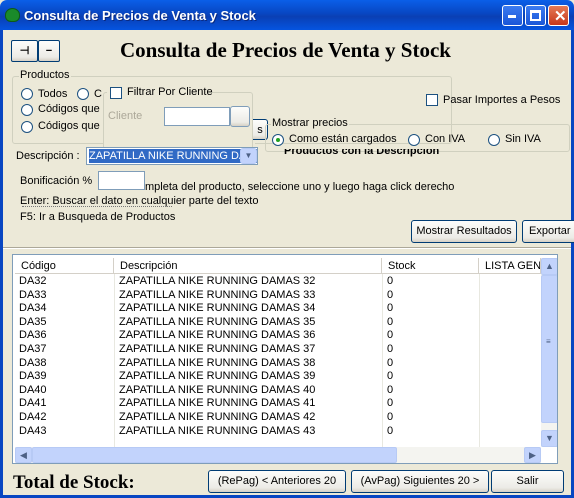 Image resolution: width=574 pixels, height=498 pixels. I want to click on vertical-scrollbar: ▲ ≡ ▼, so click(549, 352).